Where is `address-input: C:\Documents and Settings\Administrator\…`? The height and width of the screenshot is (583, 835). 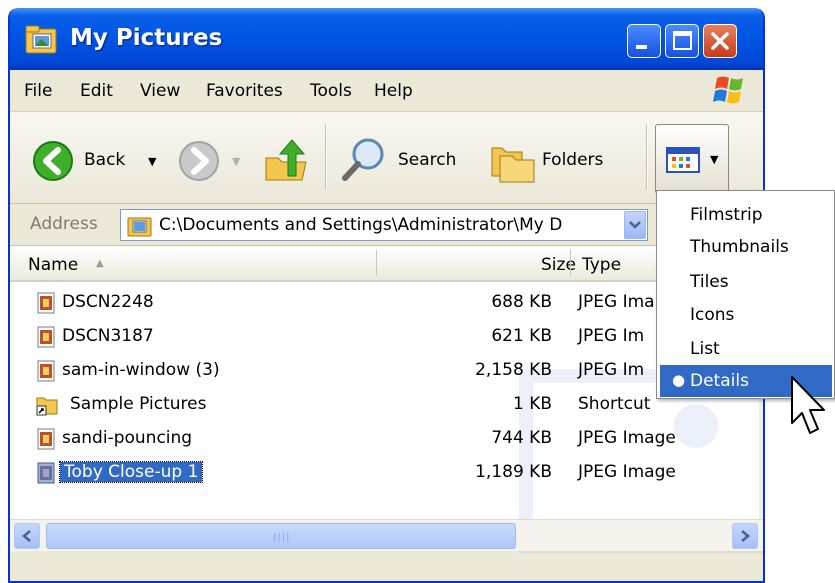 address-input: C:\Documents and Settings\Administrator\… is located at coordinates (384, 225).